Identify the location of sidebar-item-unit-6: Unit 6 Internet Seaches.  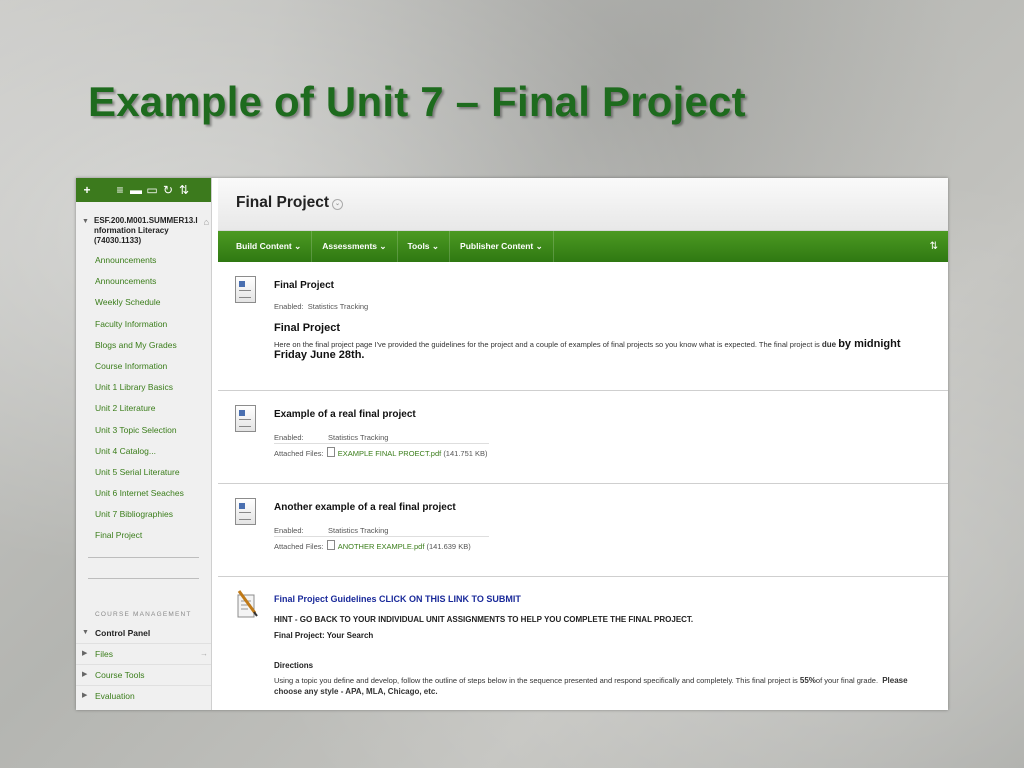
(143, 493).